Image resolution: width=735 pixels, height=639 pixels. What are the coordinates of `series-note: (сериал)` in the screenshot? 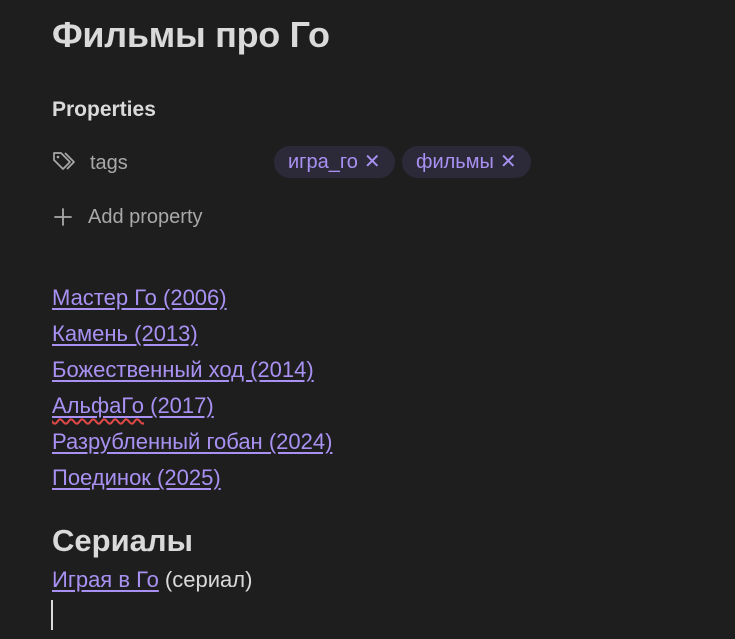 It's located at (206, 579).